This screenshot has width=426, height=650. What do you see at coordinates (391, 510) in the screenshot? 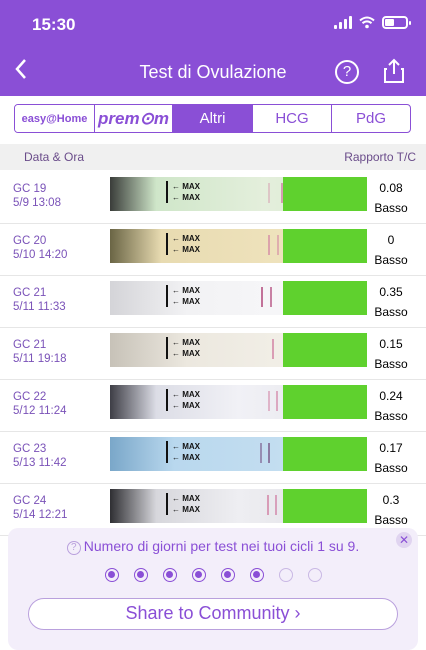
I see `row-ratio: 0.3 Basso` at bounding box center [391, 510].